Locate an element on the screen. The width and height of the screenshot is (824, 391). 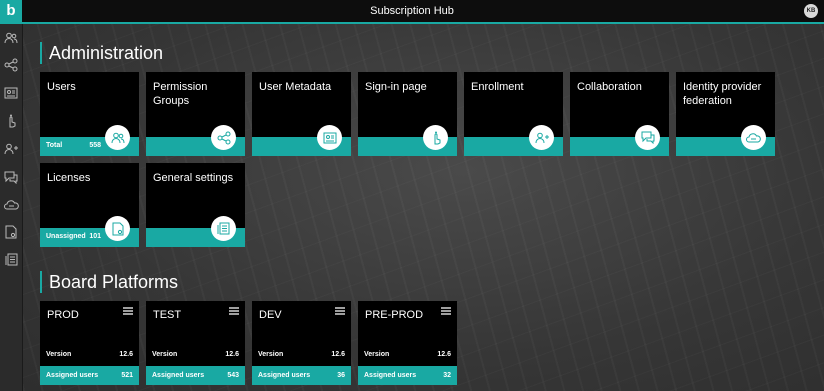
platform-name: TEST is located at coordinates (167, 315).